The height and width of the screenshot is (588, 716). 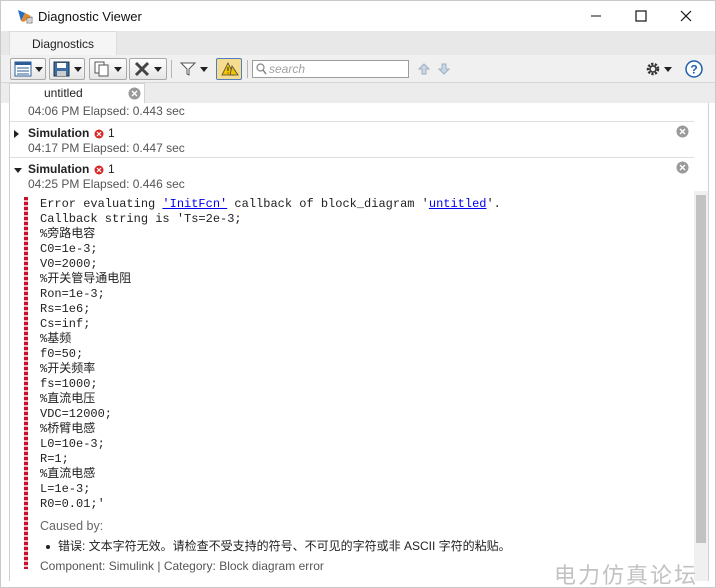 What do you see at coordinates (72, 526) in the screenshot?
I see `caused-by-label: Caused by:` at bounding box center [72, 526].